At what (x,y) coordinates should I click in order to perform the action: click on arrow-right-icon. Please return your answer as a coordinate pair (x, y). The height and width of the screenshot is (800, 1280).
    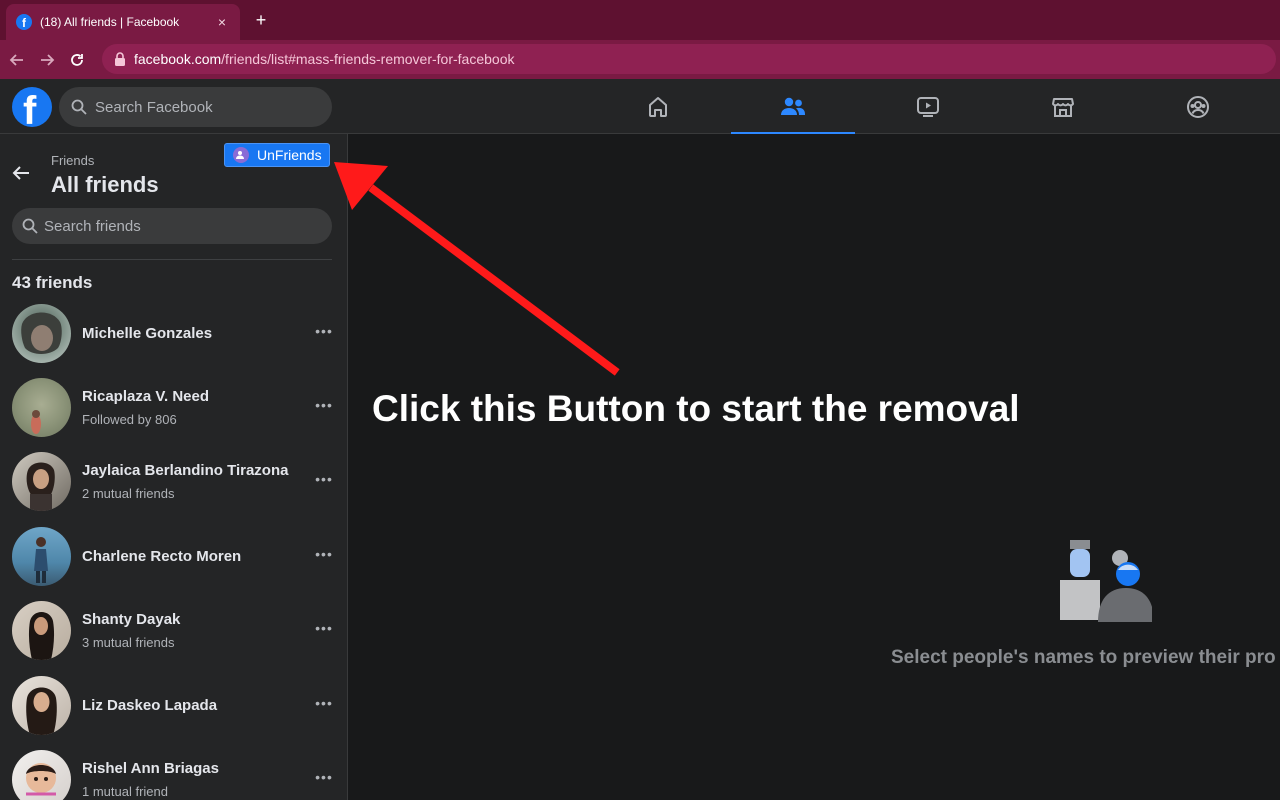
    Looking at the image, I should click on (47, 60).